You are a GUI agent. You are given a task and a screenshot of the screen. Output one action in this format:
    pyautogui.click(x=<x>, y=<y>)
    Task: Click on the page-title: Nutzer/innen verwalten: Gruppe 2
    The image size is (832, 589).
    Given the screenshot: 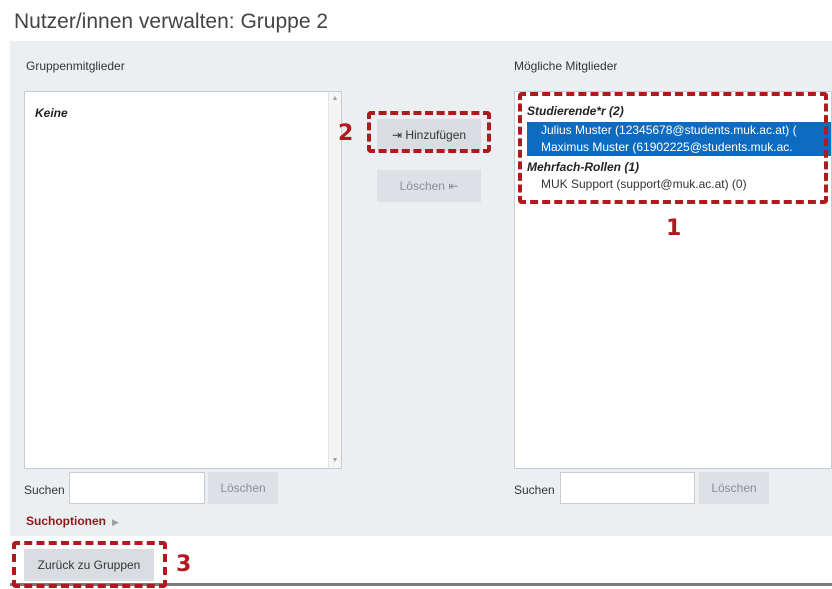 What is the action you would take?
    pyautogui.click(x=171, y=21)
    